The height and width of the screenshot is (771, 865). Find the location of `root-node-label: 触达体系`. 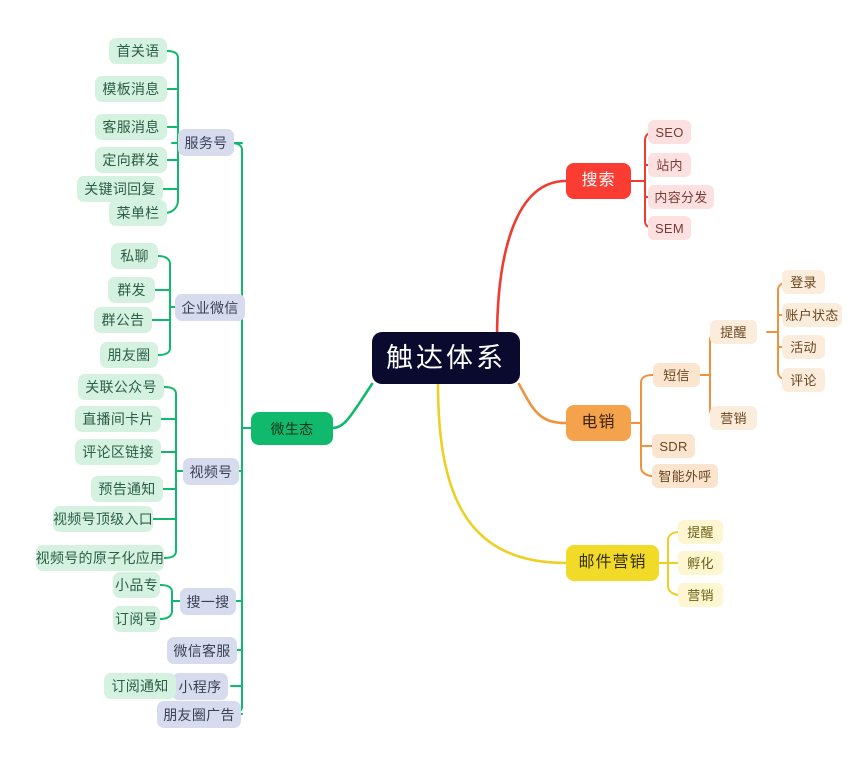

root-node-label: 触达体系 is located at coordinates (446, 357).